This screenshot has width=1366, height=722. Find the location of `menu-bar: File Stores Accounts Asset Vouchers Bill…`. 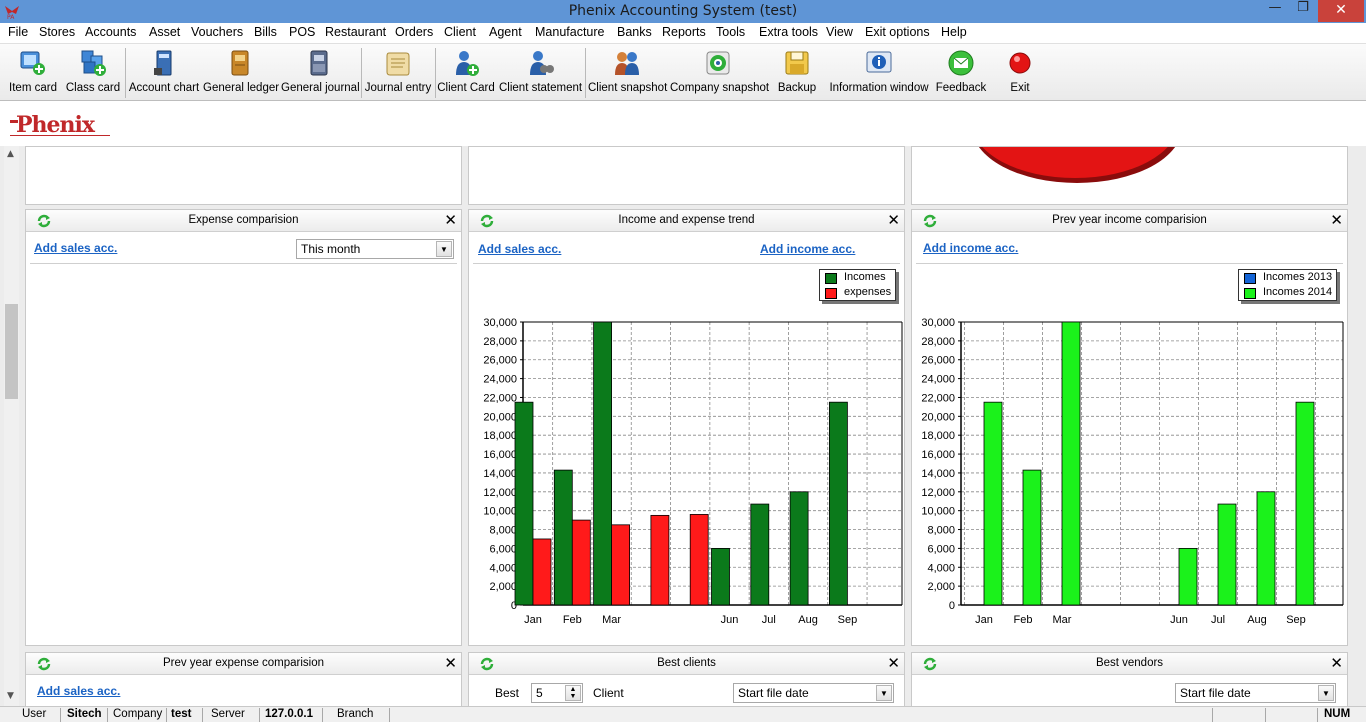

menu-bar: File Stores Accounts Asset Vouchers Bill… is located at coordinates (683, 33).